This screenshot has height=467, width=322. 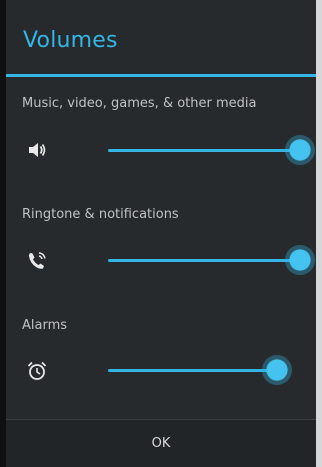 I want to click on ringtone-volume-slider, so click(x=211, y=260).